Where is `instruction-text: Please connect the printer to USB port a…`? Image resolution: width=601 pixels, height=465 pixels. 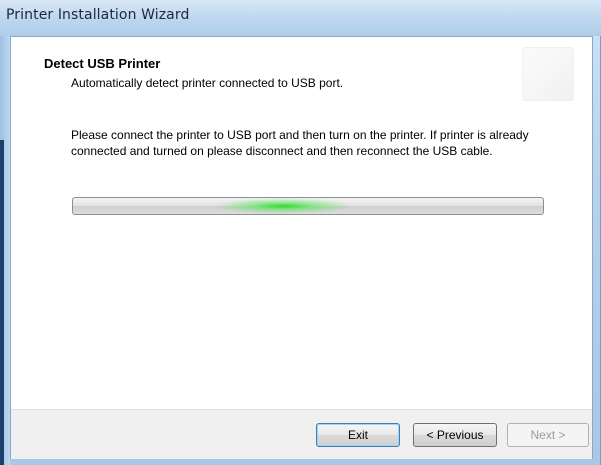
instruction-text: Please connect the printer to USB port a… is located at coordinates (300, 143).